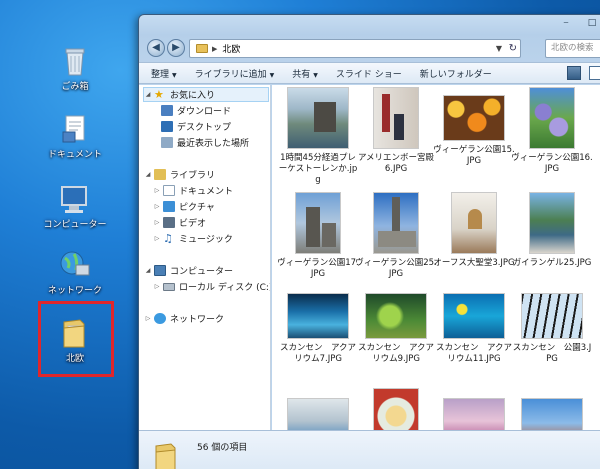  I want to click on share-label: 共有, so click(301, 74).